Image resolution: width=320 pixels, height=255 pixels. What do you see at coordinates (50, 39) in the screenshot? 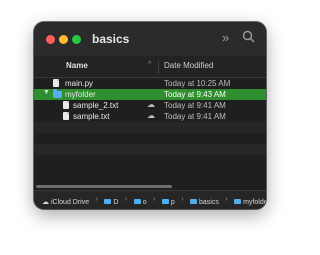
I see `close-window-button` at bounding box center [50, 39].